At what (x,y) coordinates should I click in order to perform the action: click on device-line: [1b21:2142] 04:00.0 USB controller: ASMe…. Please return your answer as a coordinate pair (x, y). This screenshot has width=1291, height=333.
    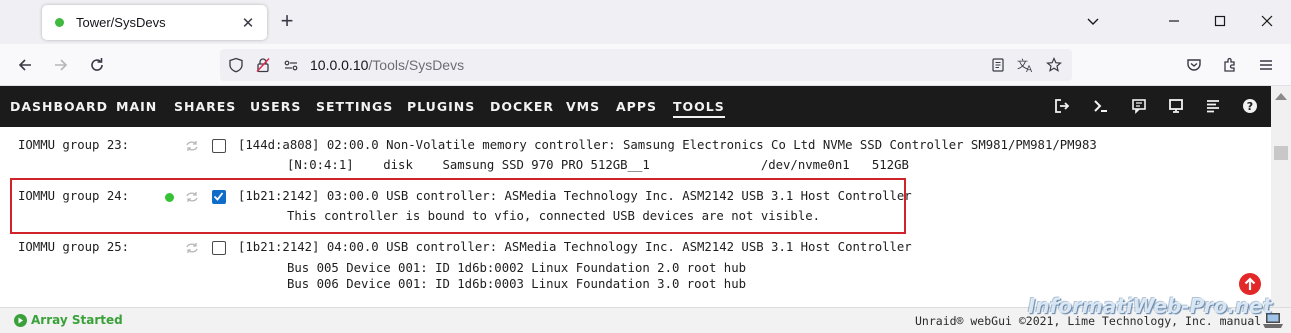
    Looking at the image, I should click on (575, 247).